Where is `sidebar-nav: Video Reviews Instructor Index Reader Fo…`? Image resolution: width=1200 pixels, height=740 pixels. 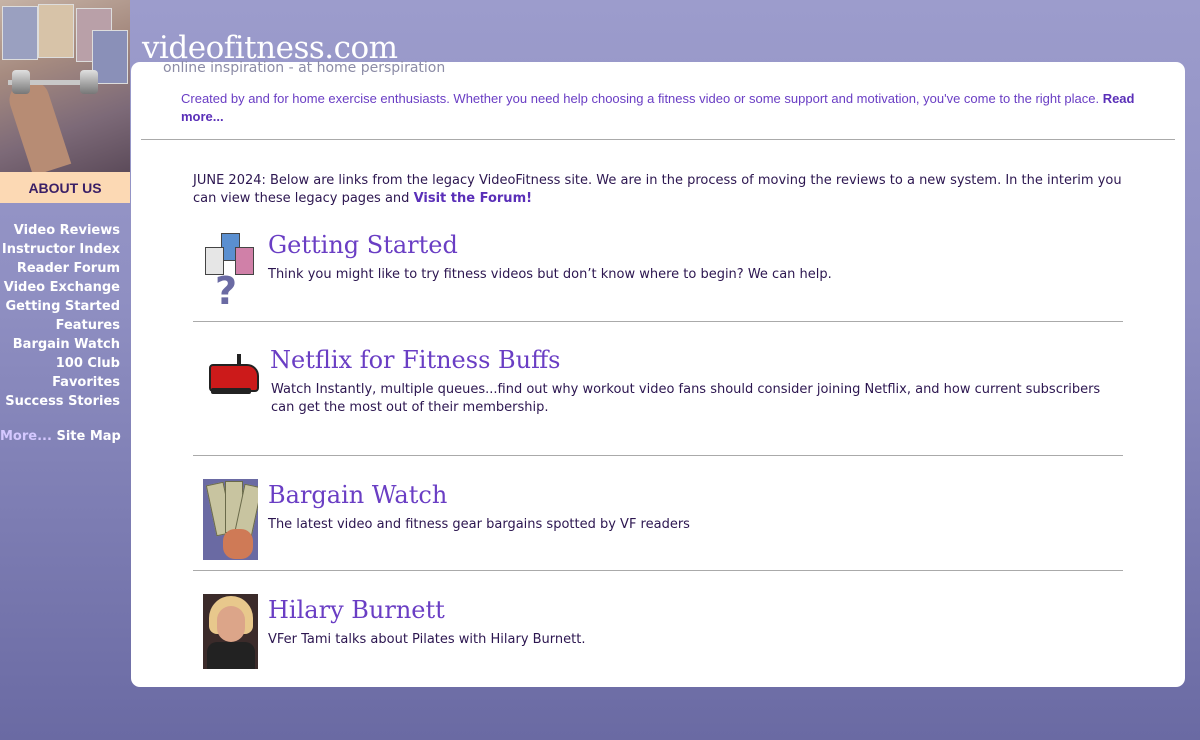 sidebar-nav: Video Reviews Instructor Index Reader Fo… is located at coordinates (60, 332).